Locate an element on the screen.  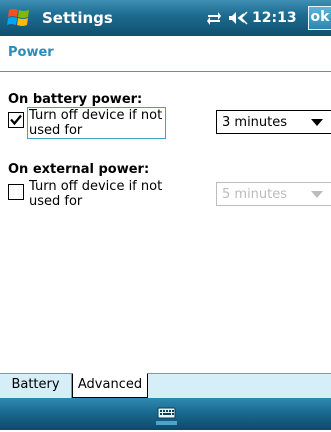
volume-icon is located at coordinates (238, 18).